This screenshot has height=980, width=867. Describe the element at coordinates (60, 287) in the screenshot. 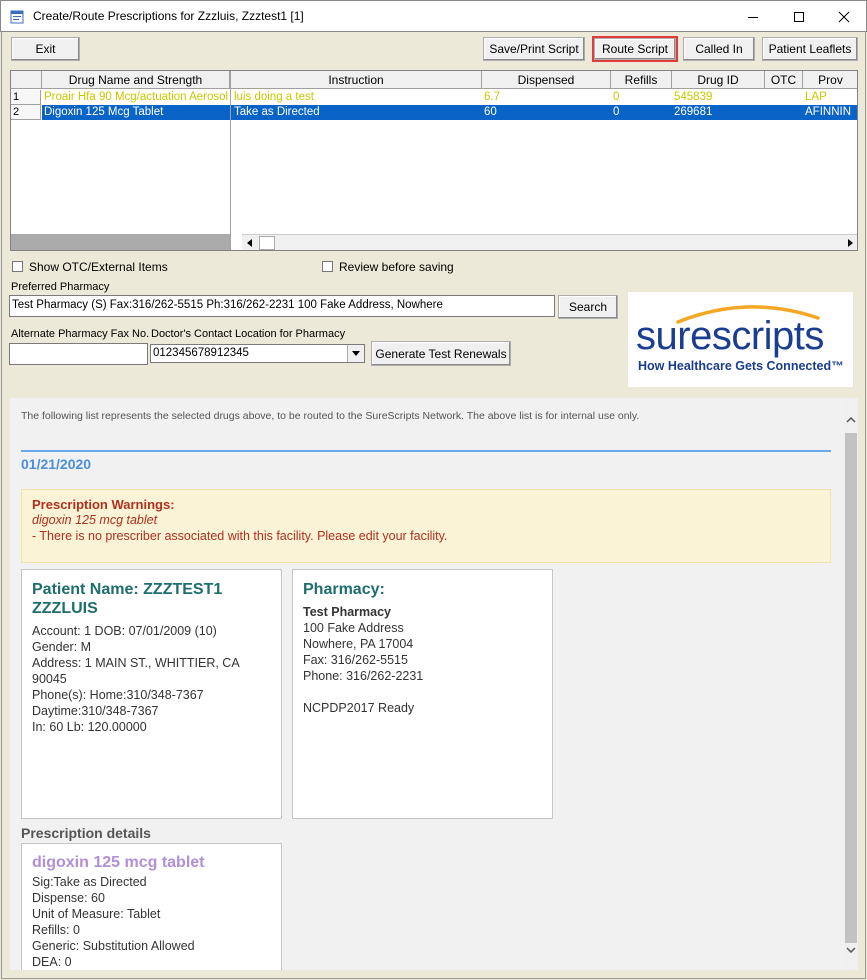

I see `preferred-pharmacy-label: Preferred Pharmacy` at that location.